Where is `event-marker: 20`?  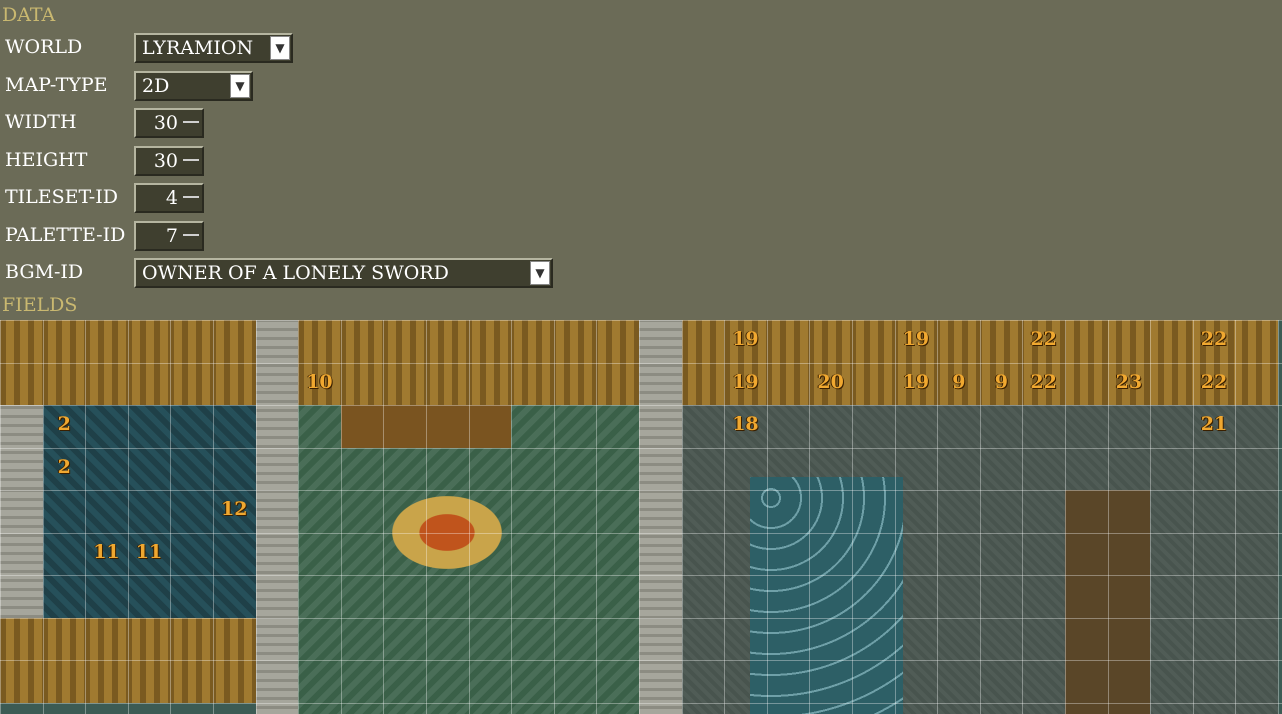
event-marker: 20 is located at coordinates (830, 382).